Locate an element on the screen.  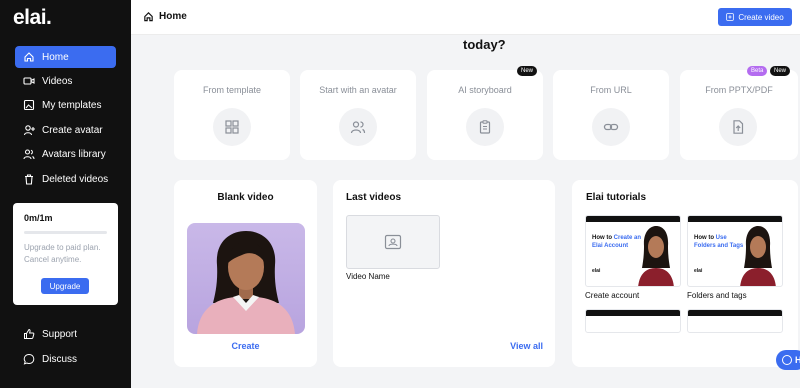
blank-video-card: Blank video Create is located at coordinates (245, 273).